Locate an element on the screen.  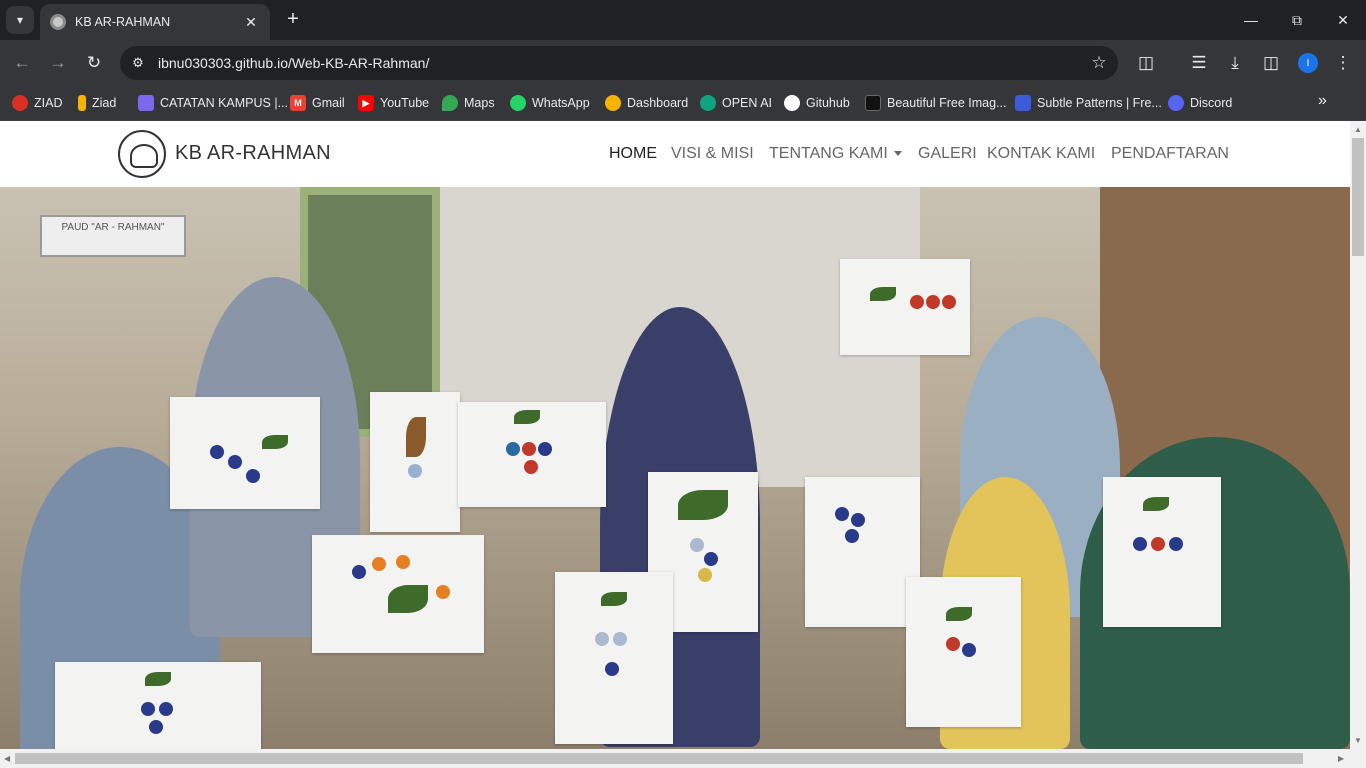
site-brand: KB AR-RAHMAN is located at coordinates (253, 153).